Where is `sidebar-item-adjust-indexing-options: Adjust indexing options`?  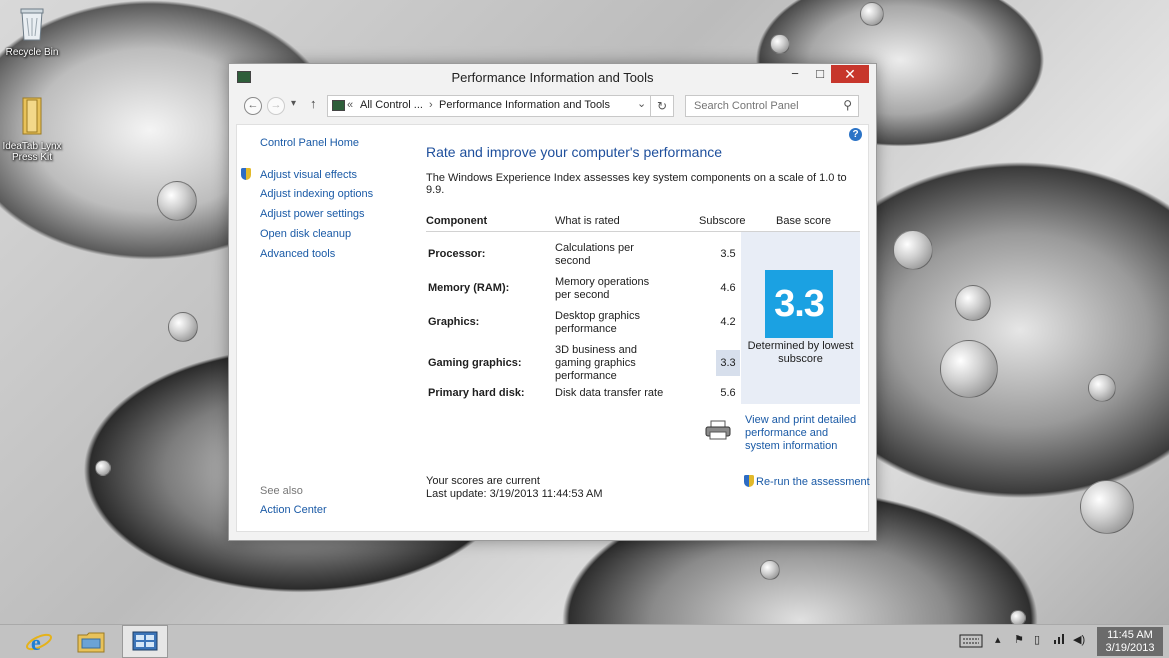 sidebar-item-adjust-indexing-options: Adjust indexing options is located at coordinates (316, 194).